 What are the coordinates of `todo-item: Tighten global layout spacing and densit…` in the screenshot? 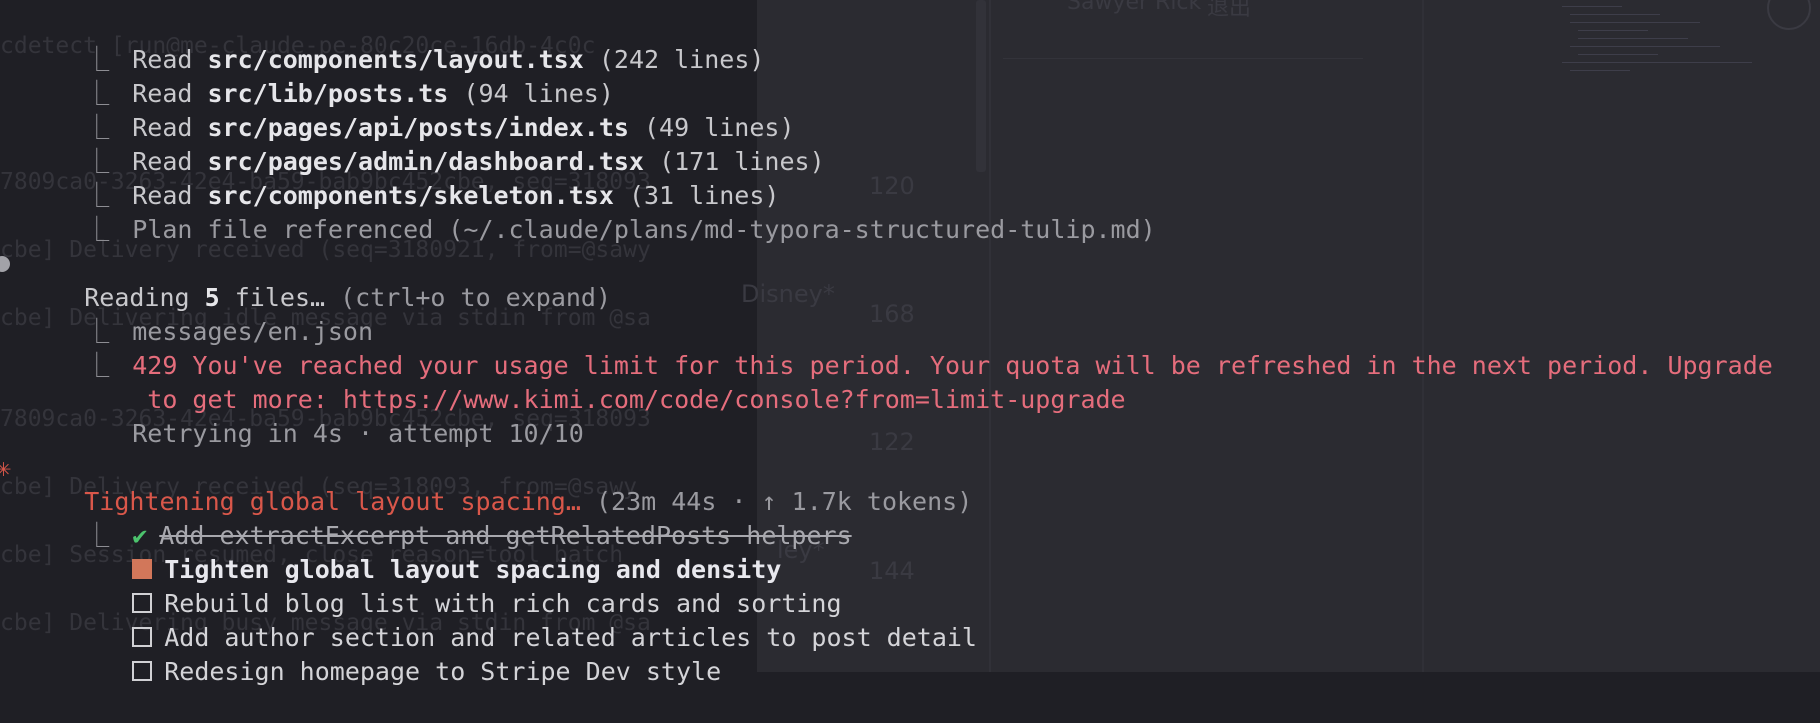 It's located at (426, 551).